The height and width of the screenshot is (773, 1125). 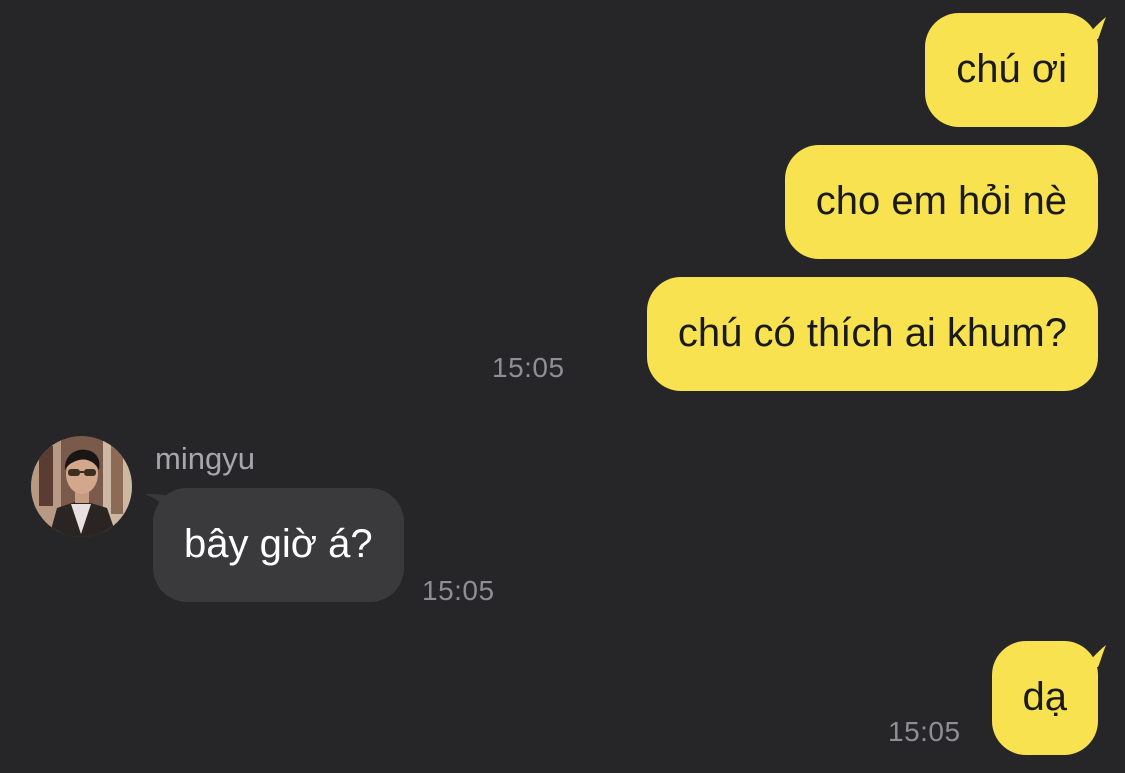 I want to click on message-bubble-outgoing: chú có thích ai khum?, so click(x=872, y=334).